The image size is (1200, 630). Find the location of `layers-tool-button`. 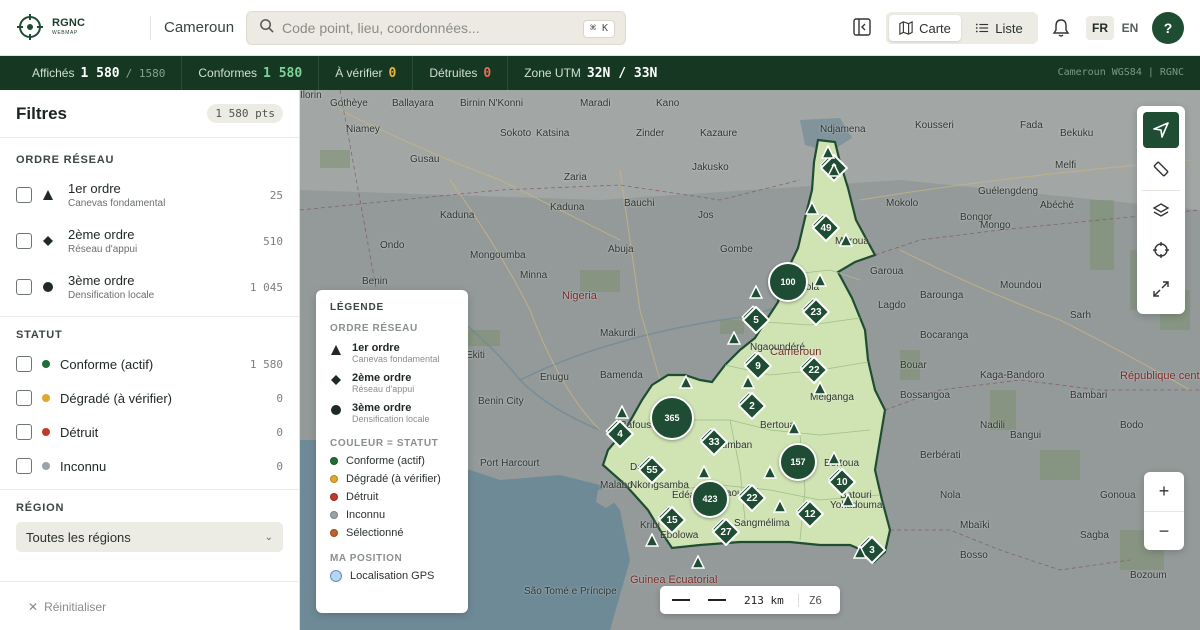

layers-tool-button is located at coordinates (1161, 211).